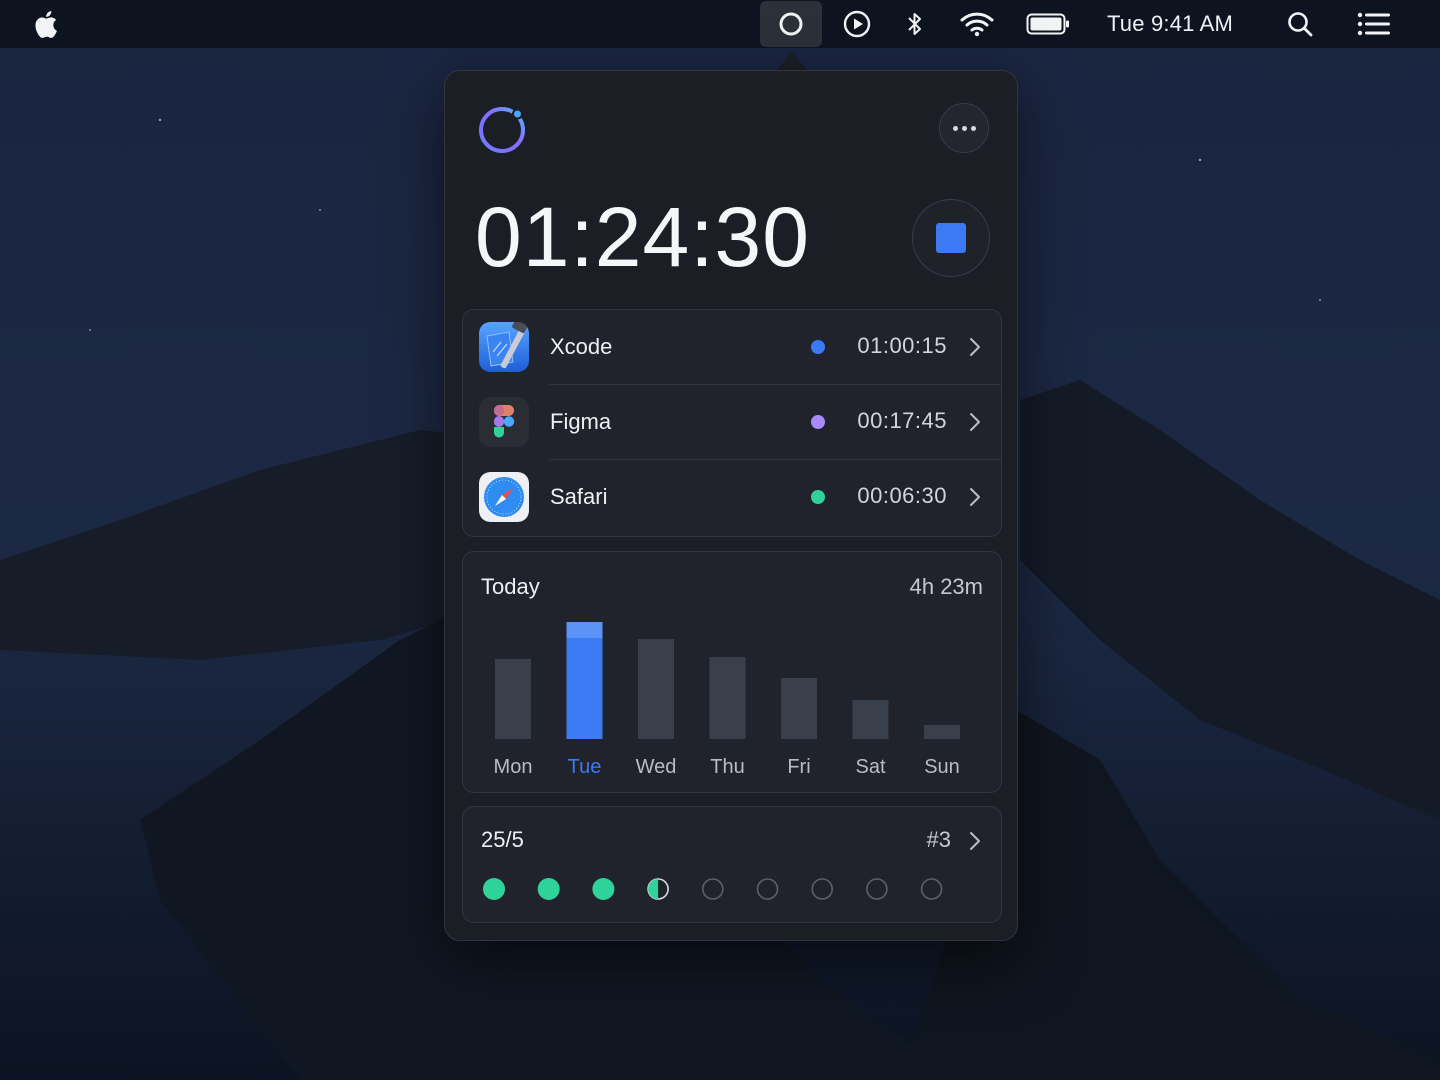 The height and width of the screenshot is (1080, 1440). What do you see at coordinates (942, 732) in the screenshot?
I see `bar-sun` at bounding box center [942, 732].